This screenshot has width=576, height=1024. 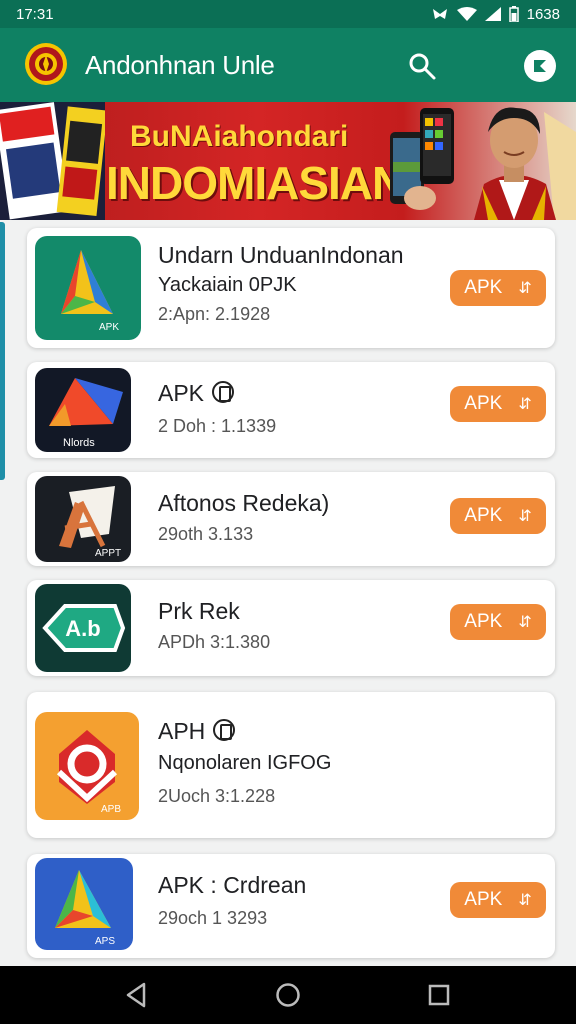 What do you see at coordinates (513, 14) in the screenshot?
I see `battery-icon` at bounding box center [513, 14].